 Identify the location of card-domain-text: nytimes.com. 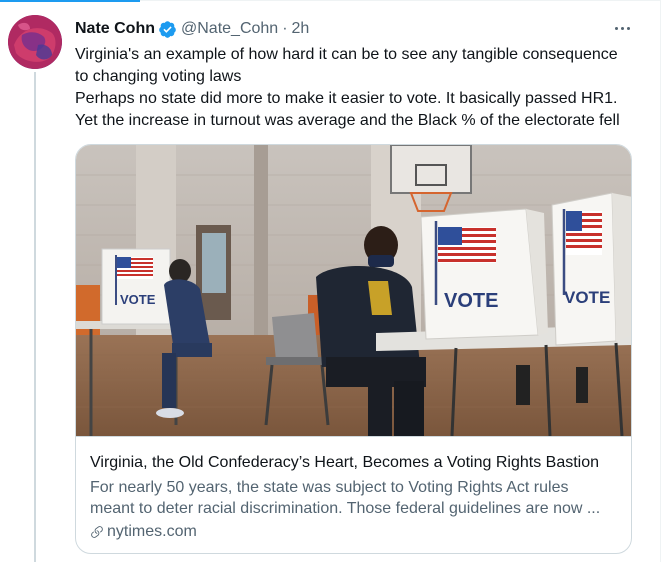
(152, 531).